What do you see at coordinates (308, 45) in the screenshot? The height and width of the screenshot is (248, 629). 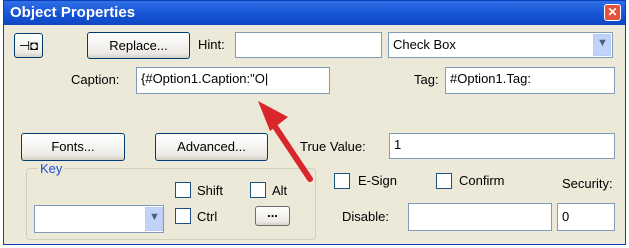 I see `hint-input` at bounding box center [308, 45].